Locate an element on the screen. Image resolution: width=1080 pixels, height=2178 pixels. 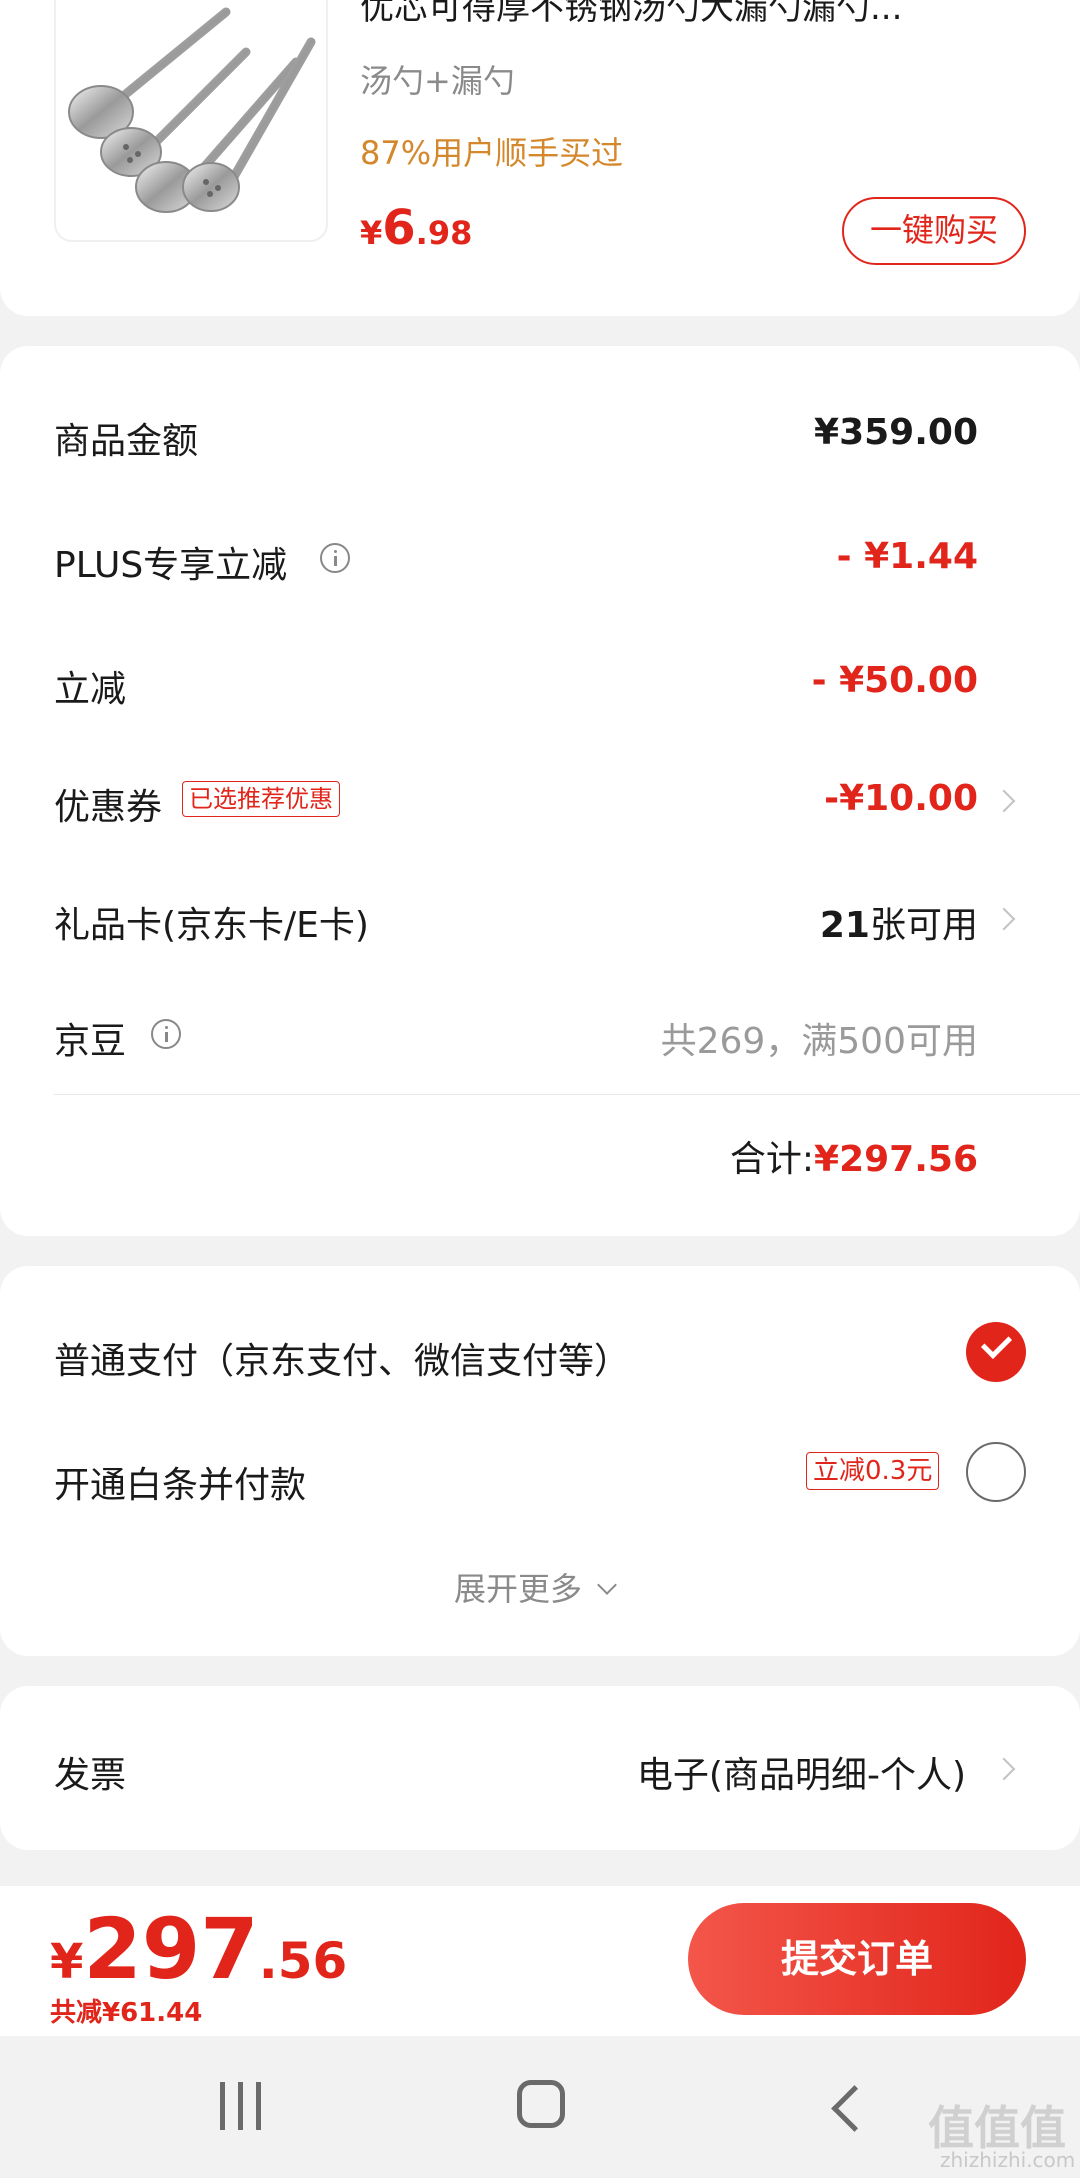
invoice-value: 电子(商品明细-个人) is located at coordinates (801, 1772).